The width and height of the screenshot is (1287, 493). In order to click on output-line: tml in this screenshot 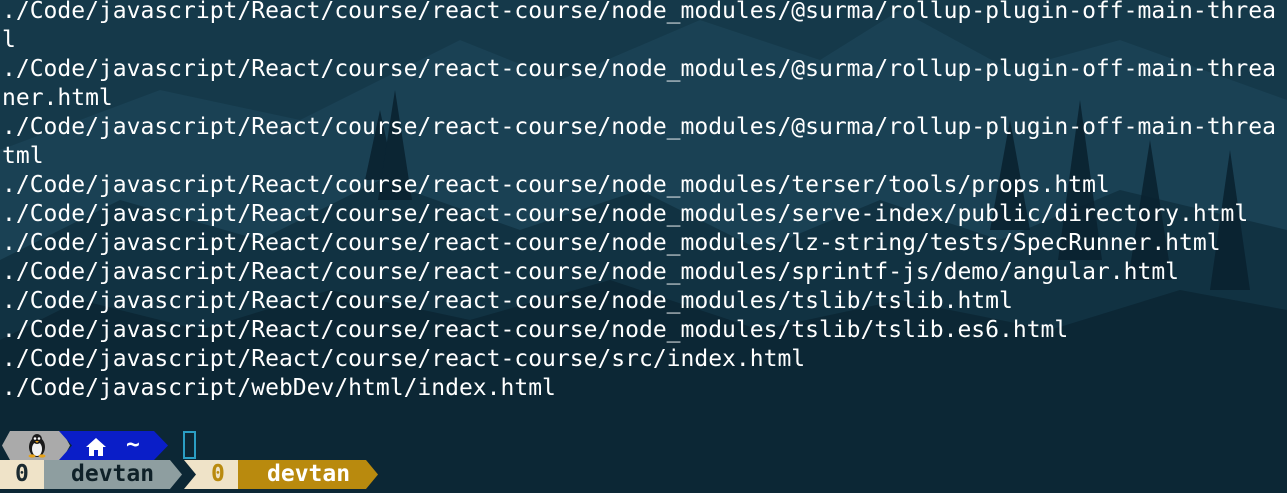, I will do `click(23, 156)`.